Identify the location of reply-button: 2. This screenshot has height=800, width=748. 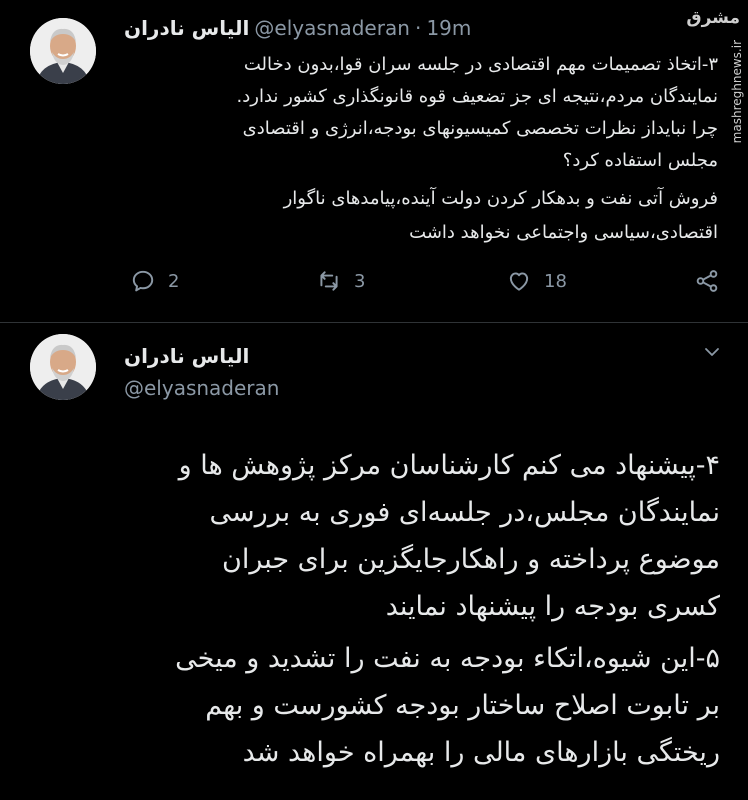
(154, 281).